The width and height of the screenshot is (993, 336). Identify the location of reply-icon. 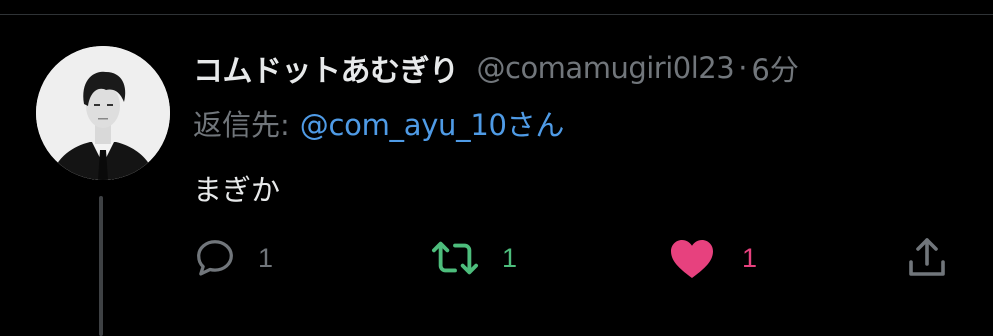
(215, 258).